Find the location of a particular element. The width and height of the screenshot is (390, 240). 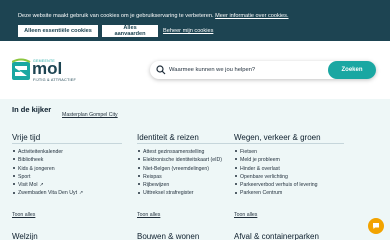

list-item: Openbare verlichting is located at coordinates (294, 177).